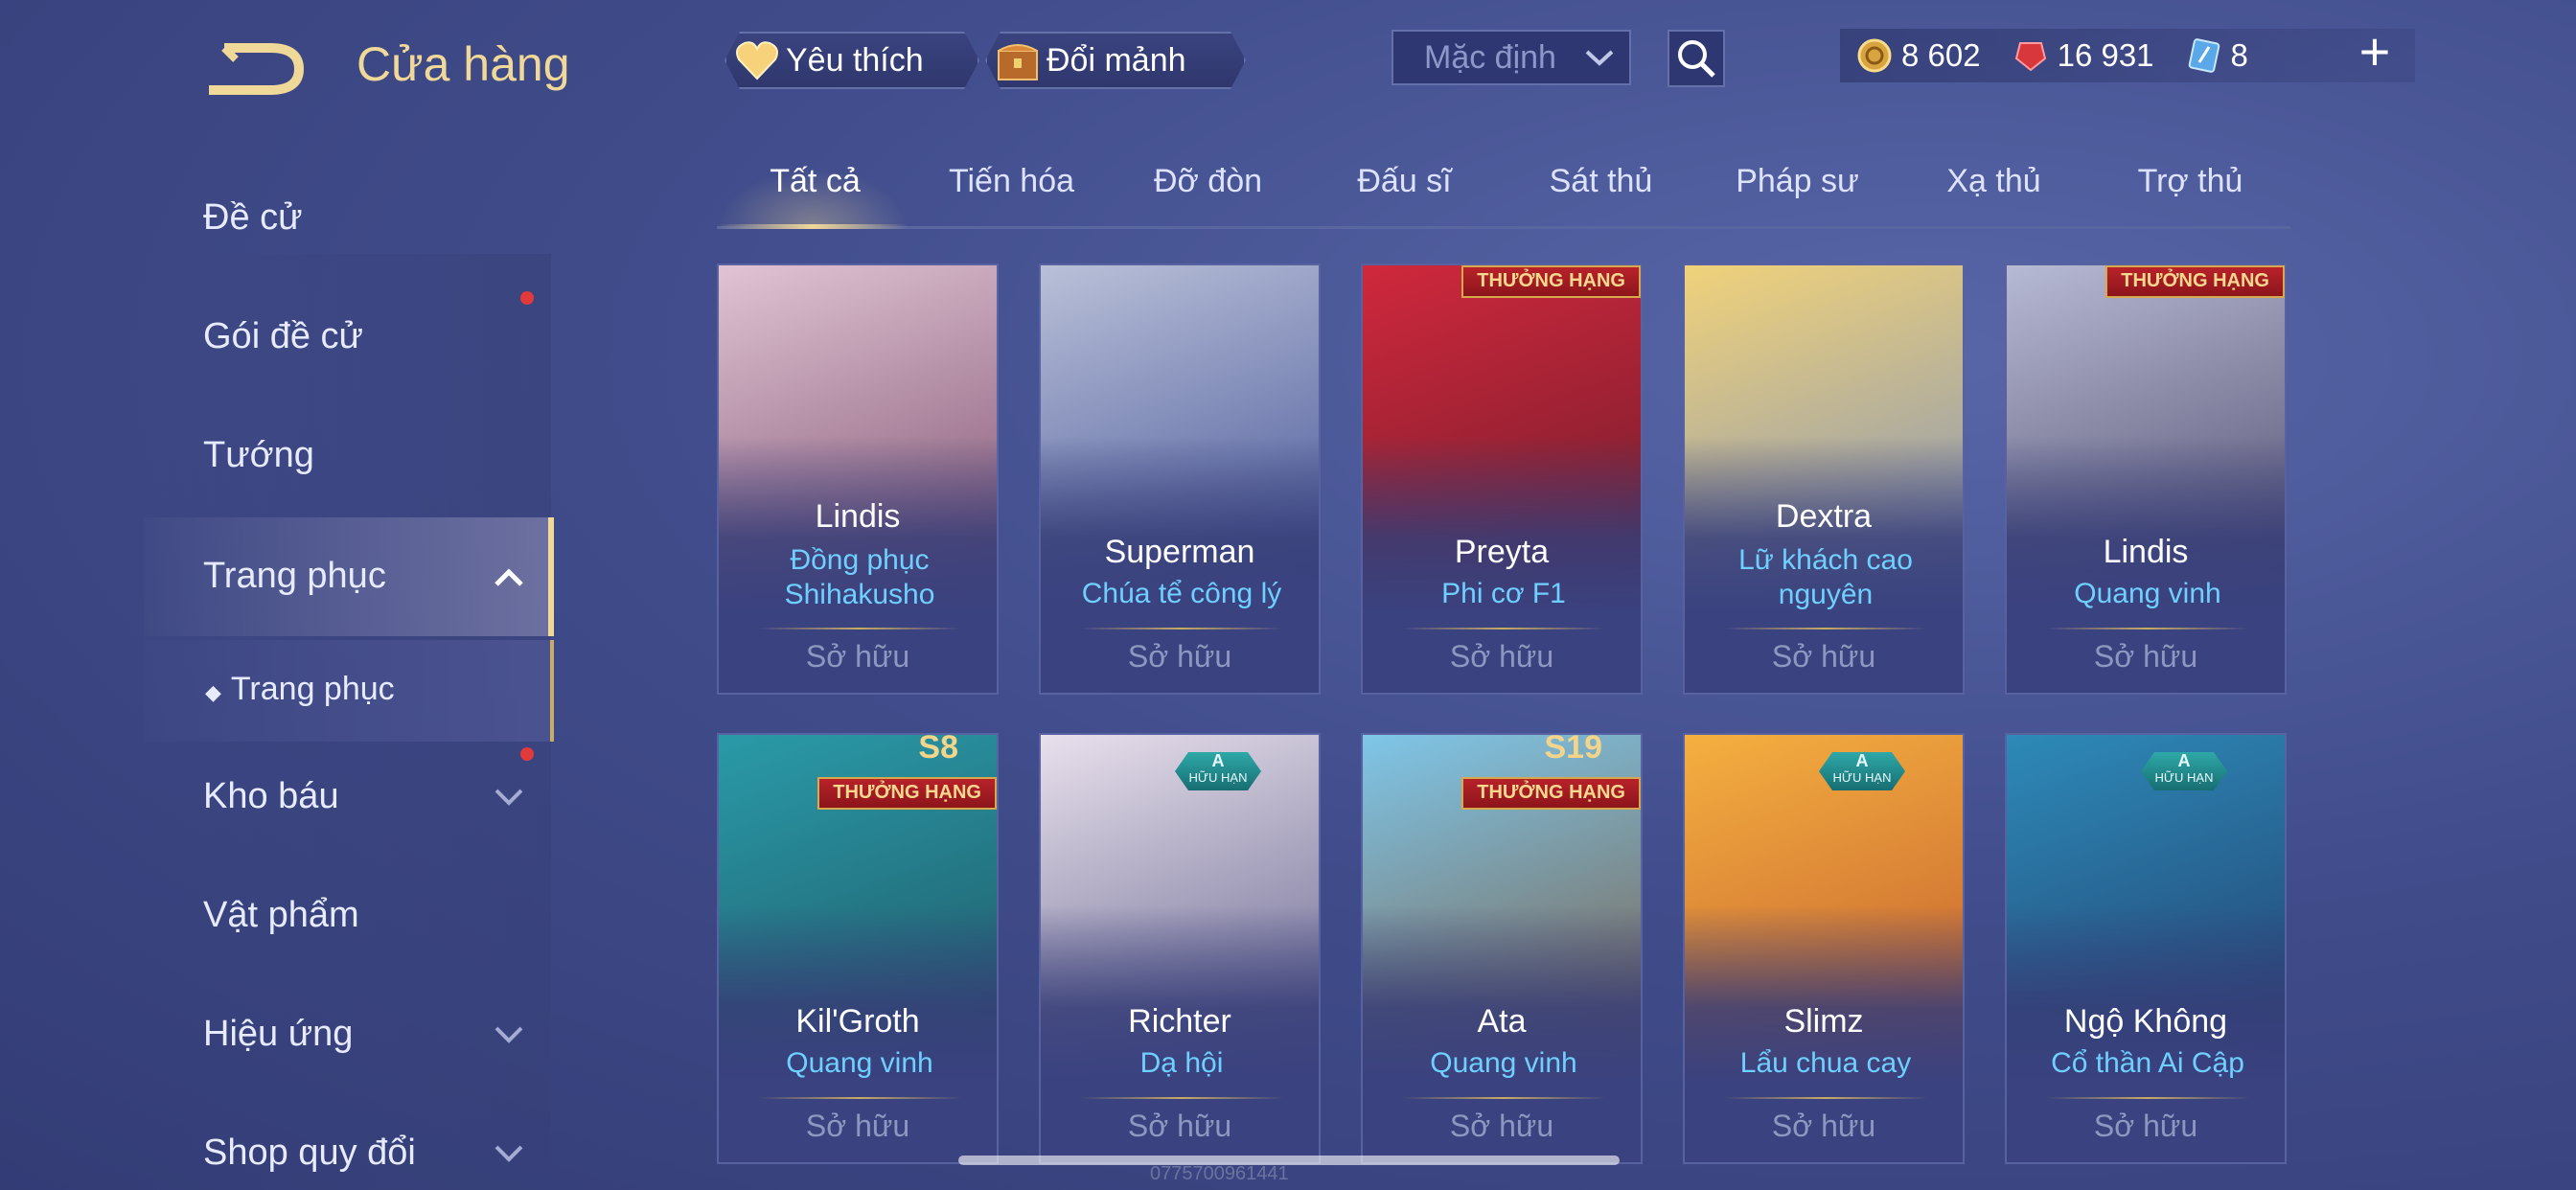 The image size is (2576, 1190). I want to click on voucher-amount: 8, so click(2239, 55).